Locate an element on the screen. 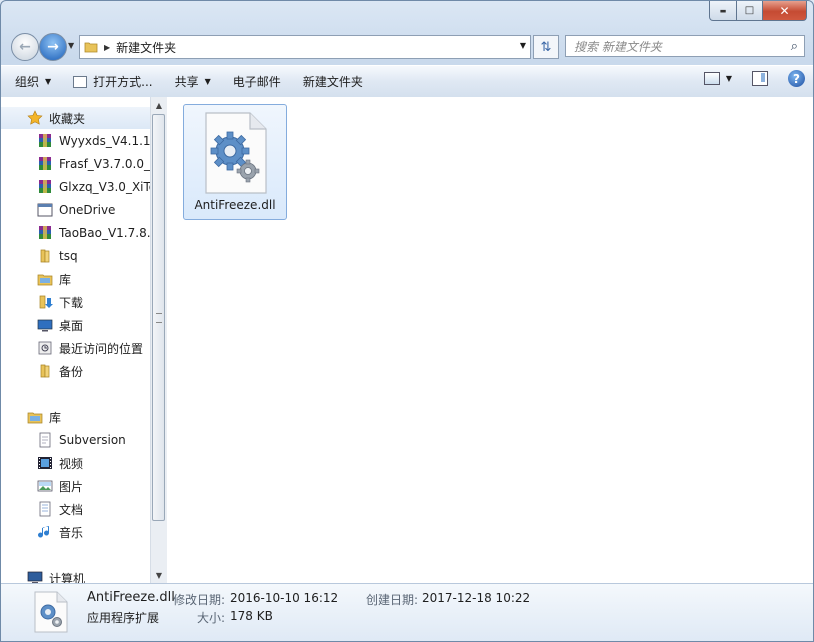 The image size is (814, 642). sidebar-item-favorite-0: Wyyxds_V4.1.1.1 is located at coordinates (93, 141).